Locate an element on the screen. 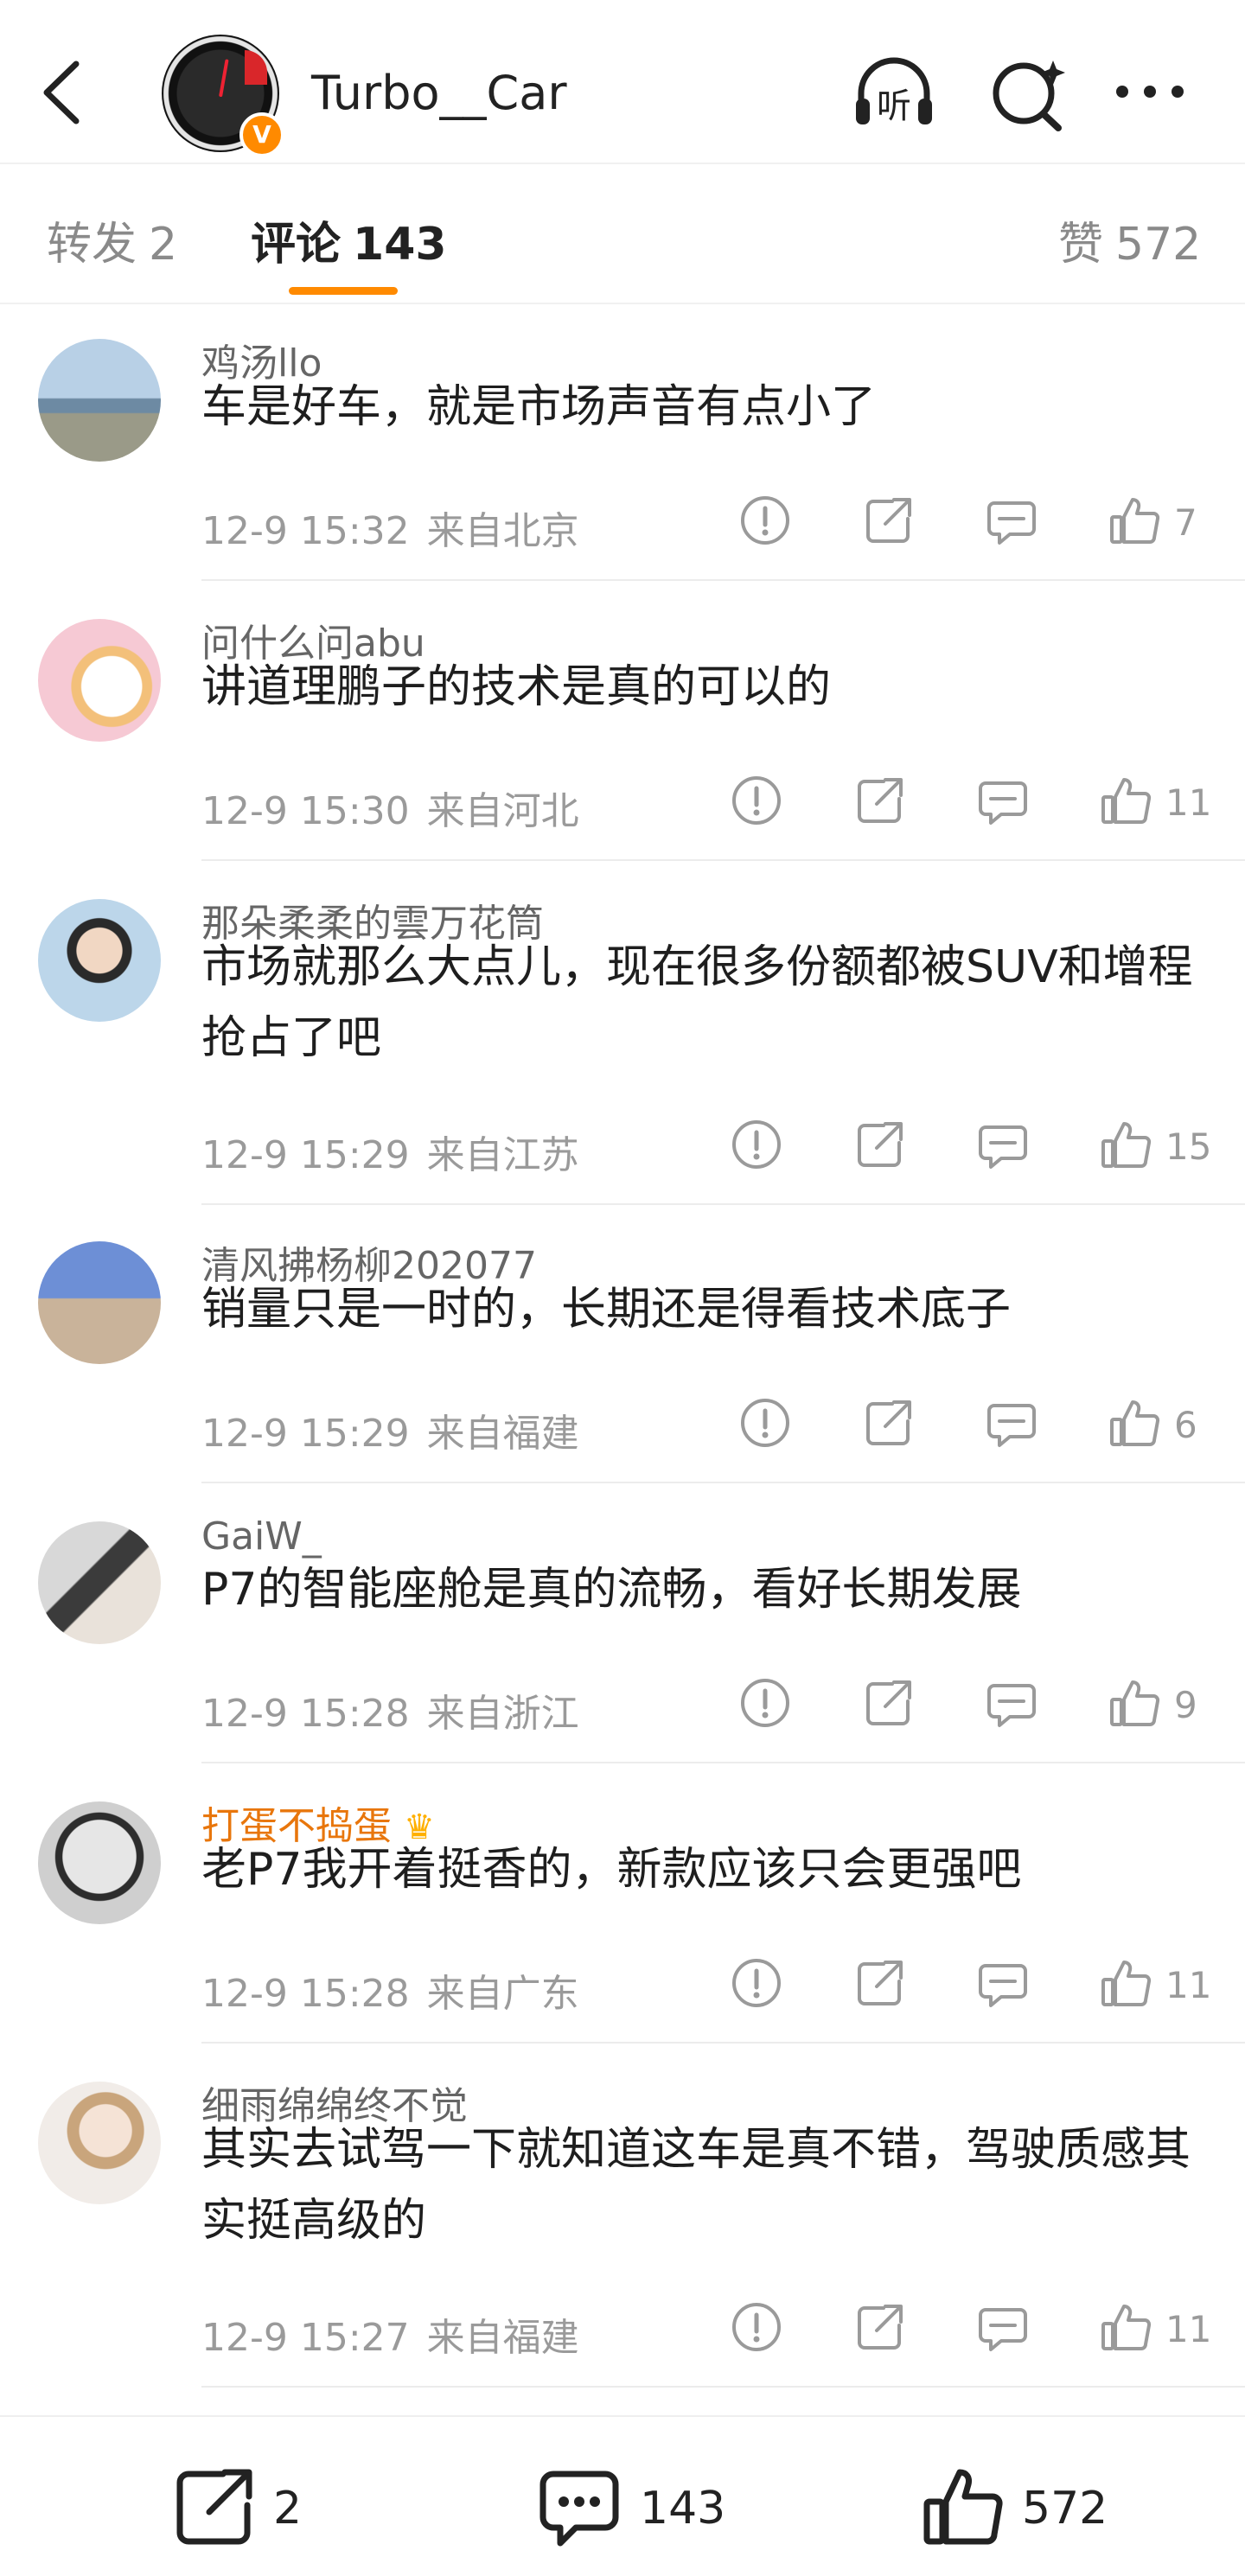  tab-likes-label: 赞 is located at coordinates (1081, 245).